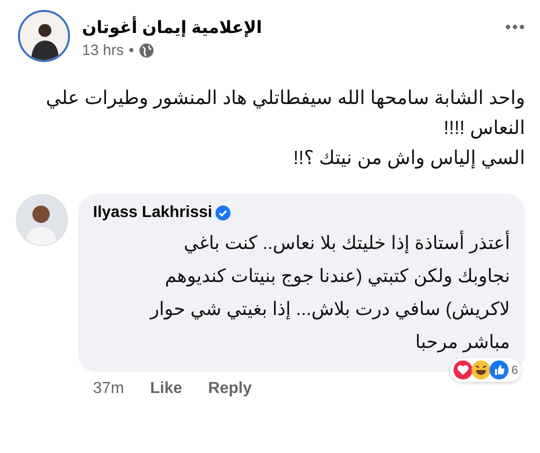  Describe the element at coordinates (408, 159) in the screenshot. I see `post-text-line: السي إلياس واش من نيتك ؟!!` at that location.